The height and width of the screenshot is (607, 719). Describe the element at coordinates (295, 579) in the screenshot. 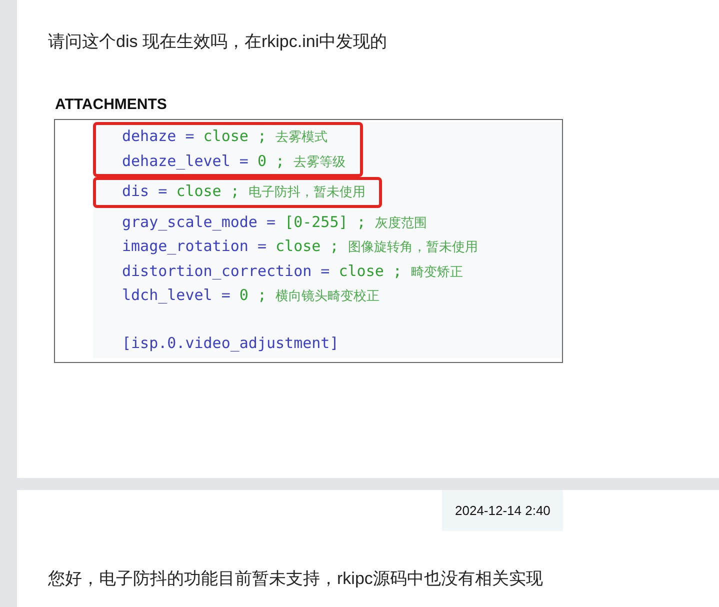

I see `answer-text: 您好，电子防抖的功能目前暂未支持，rkipc源码中也没有相关实现` at that location.